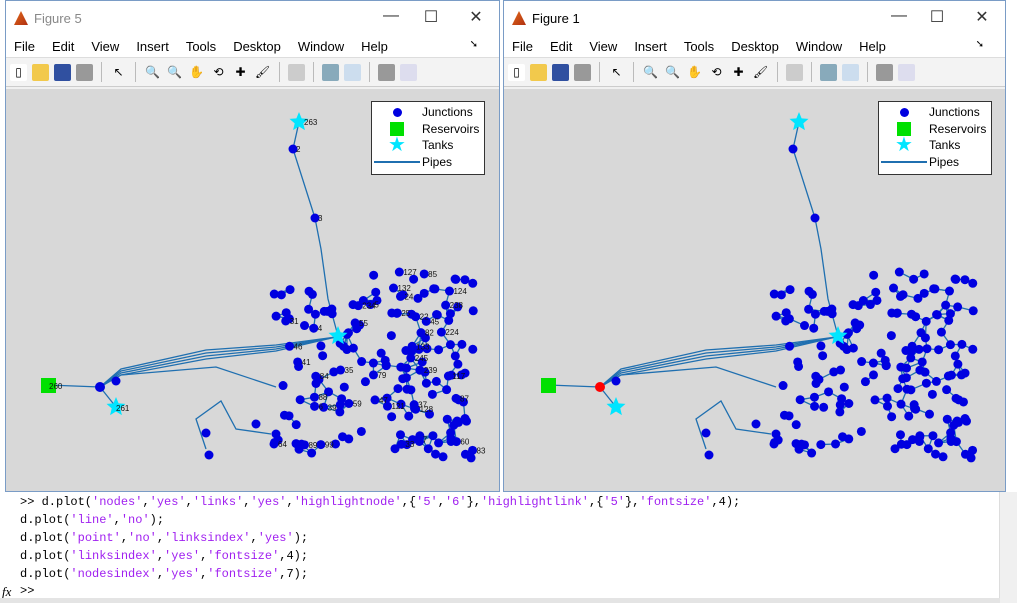  I want to click on node-label: 89, so click(312, 445).